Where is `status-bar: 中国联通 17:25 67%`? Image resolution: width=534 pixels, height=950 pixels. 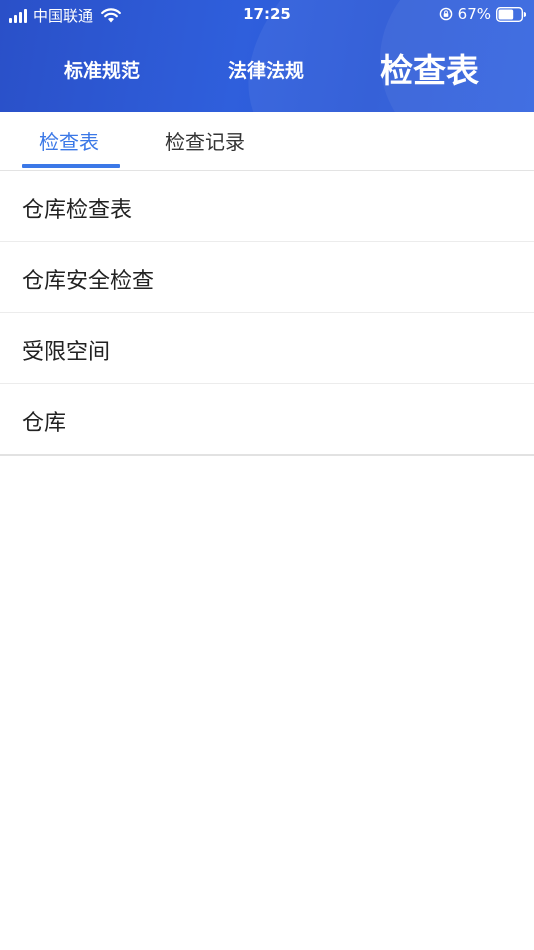 status-bar: 中国联通 17:25 67% is located at coordinates (267, 14).